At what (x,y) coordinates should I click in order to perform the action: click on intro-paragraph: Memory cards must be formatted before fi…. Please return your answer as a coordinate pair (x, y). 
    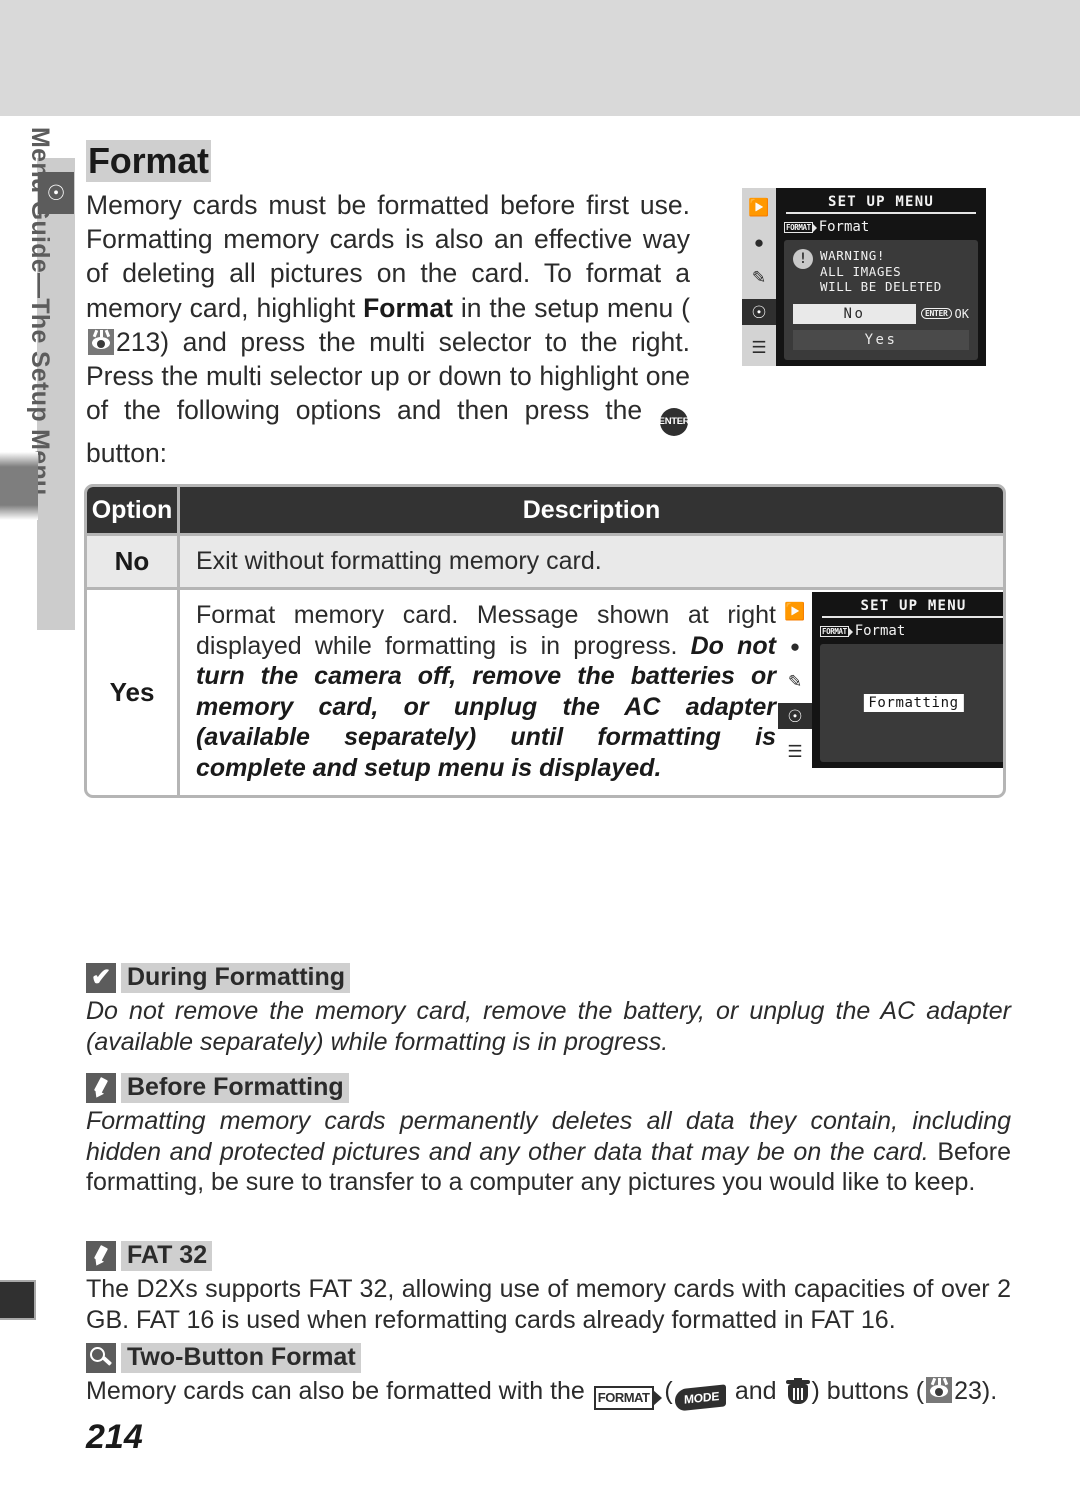
    Looking at the image, I should click on (388, 329).